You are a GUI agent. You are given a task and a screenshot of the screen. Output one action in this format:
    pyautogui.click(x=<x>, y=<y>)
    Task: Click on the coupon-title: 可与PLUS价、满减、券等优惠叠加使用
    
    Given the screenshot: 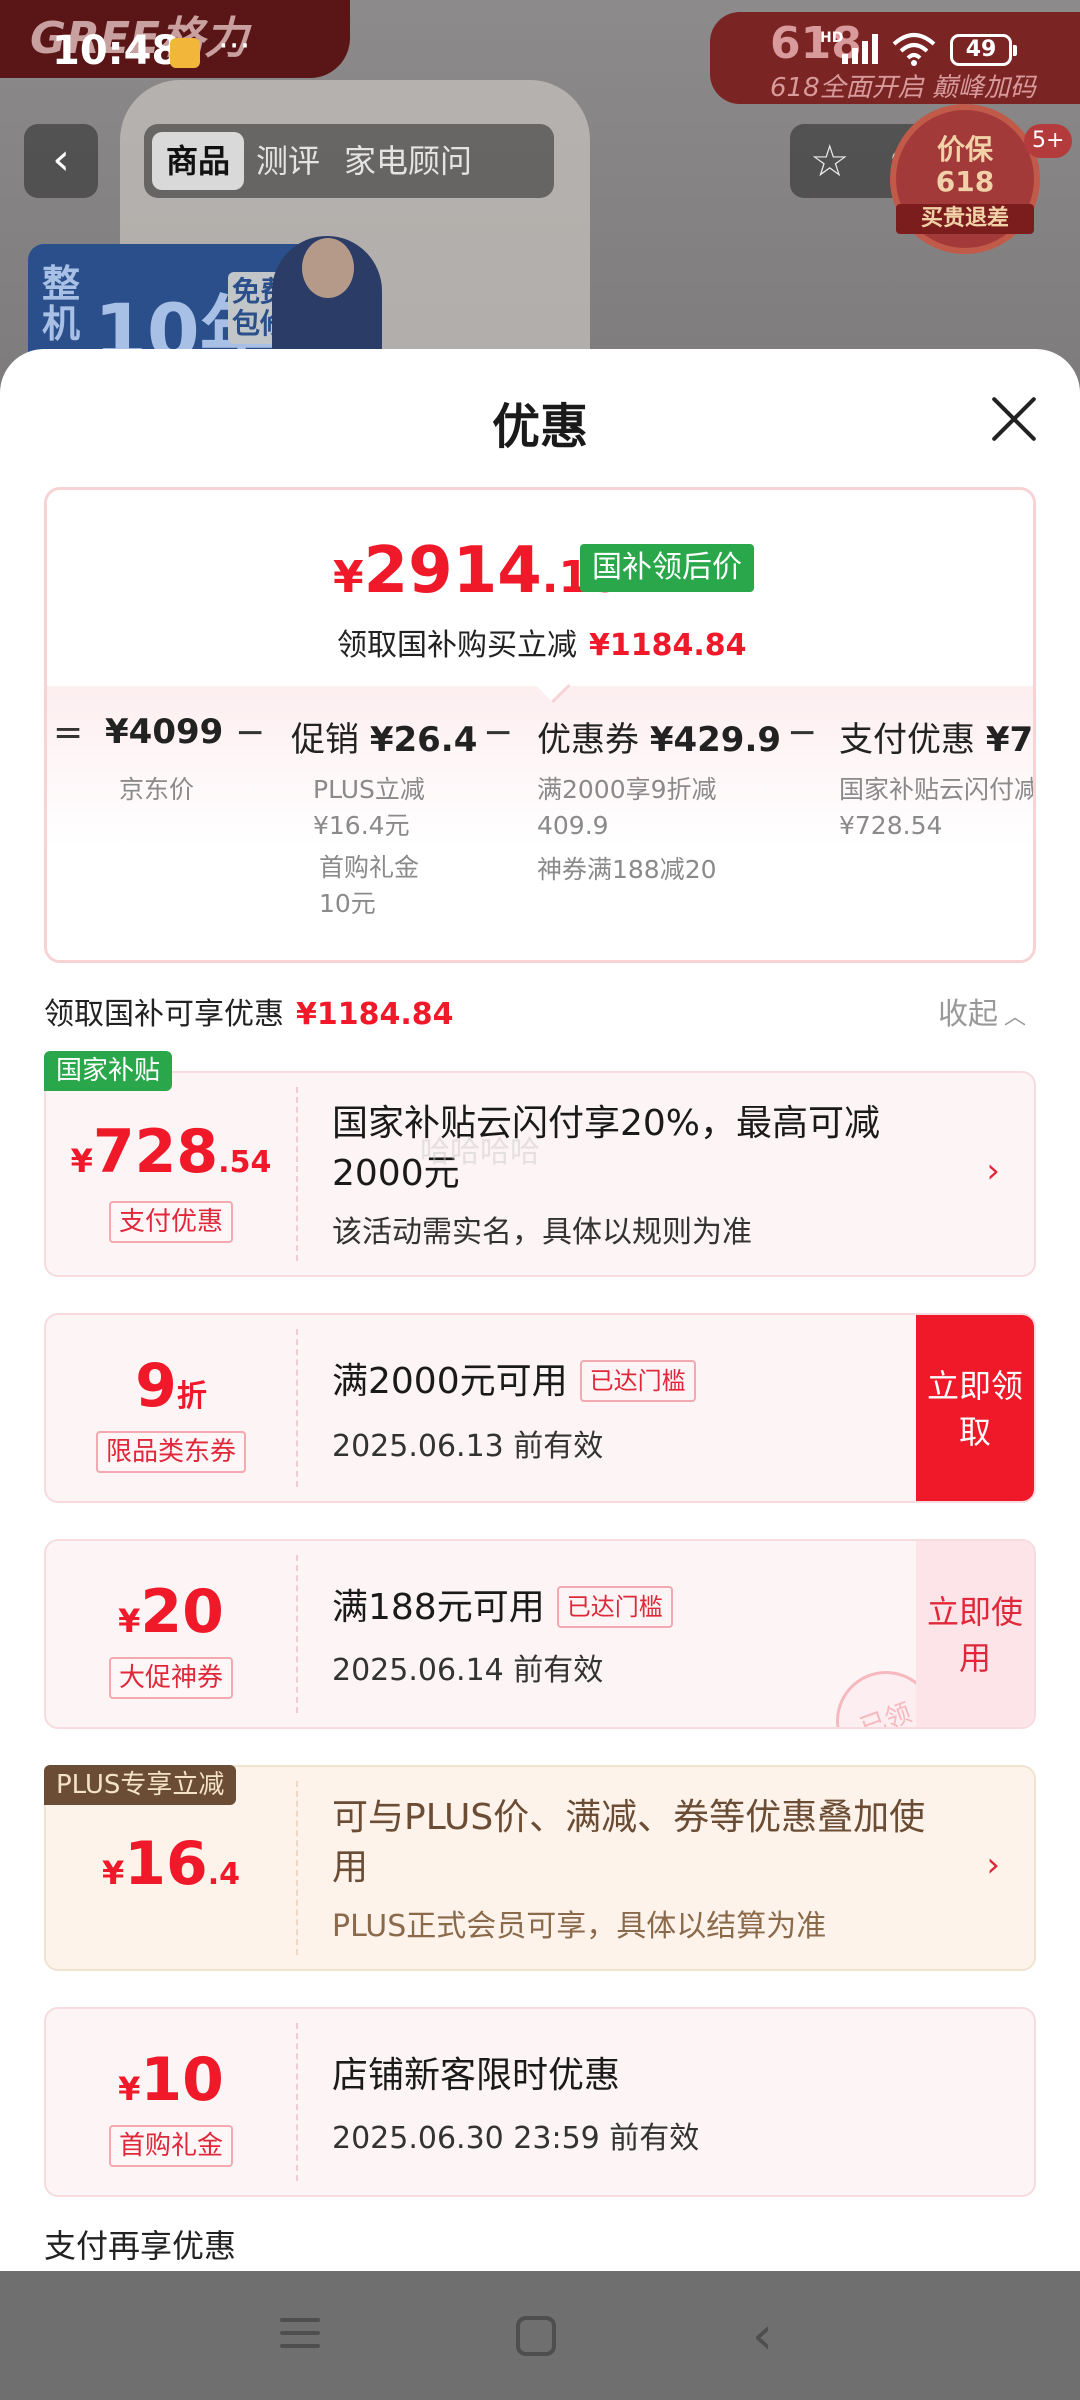 What is the action you would take?
    pyautogui.click(x=629, y=1842)
    